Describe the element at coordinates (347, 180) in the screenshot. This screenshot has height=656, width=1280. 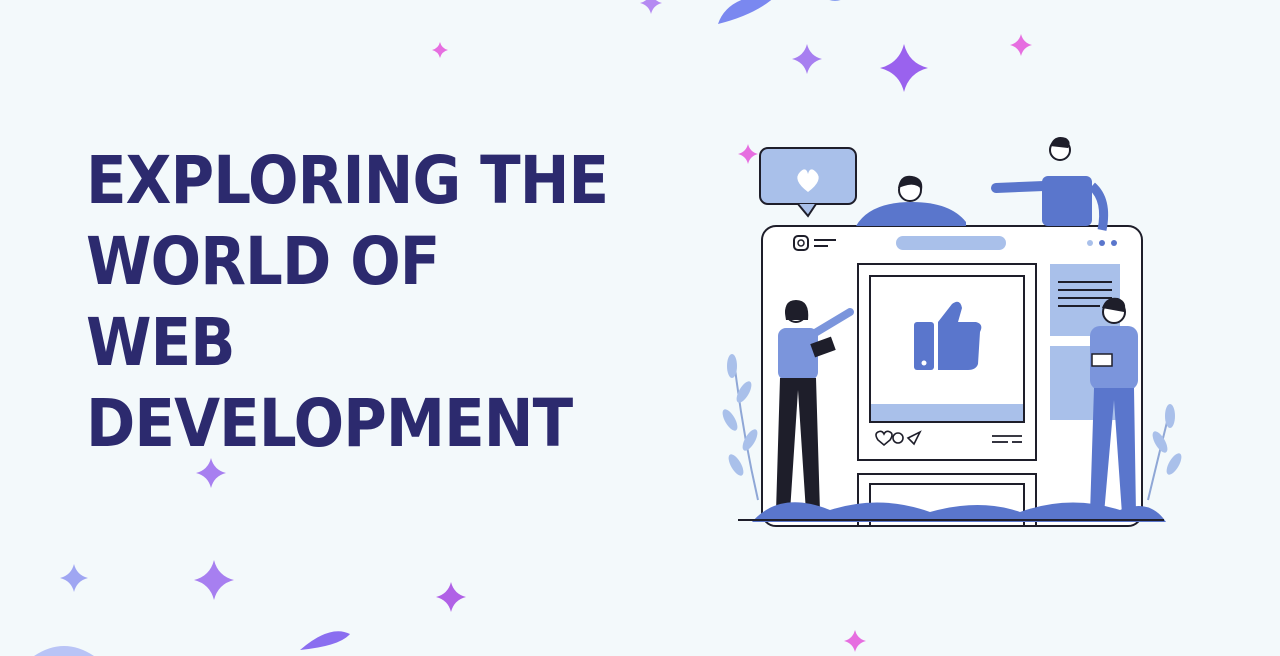
I see `heading-line-1: EXPLORING THE` at that location.